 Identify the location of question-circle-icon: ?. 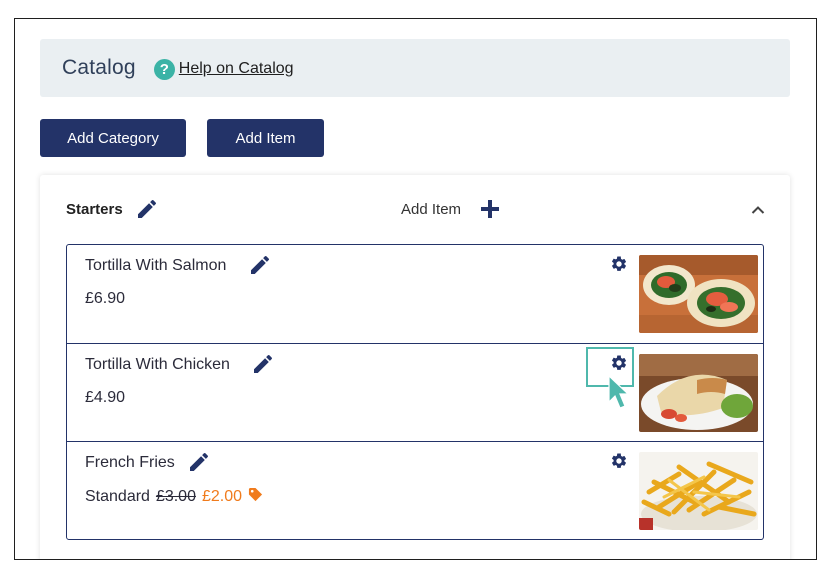
(164, 69).